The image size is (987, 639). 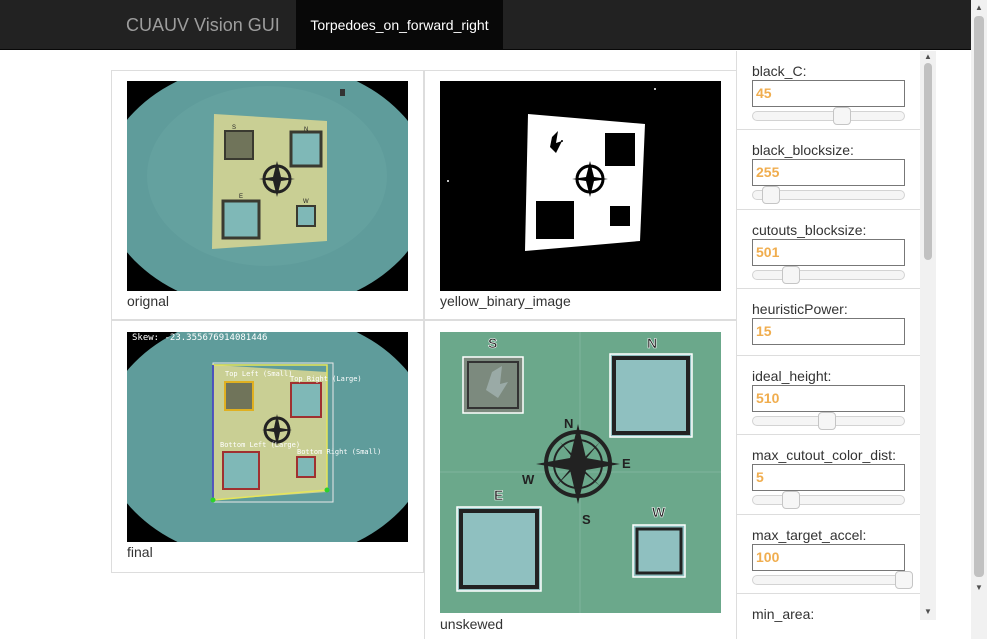 What do you see at coordinates (928, 335) in the screenshot?
I see `sidebar-scrollbar: ▲ ▼` at bounding box center [928, 335].